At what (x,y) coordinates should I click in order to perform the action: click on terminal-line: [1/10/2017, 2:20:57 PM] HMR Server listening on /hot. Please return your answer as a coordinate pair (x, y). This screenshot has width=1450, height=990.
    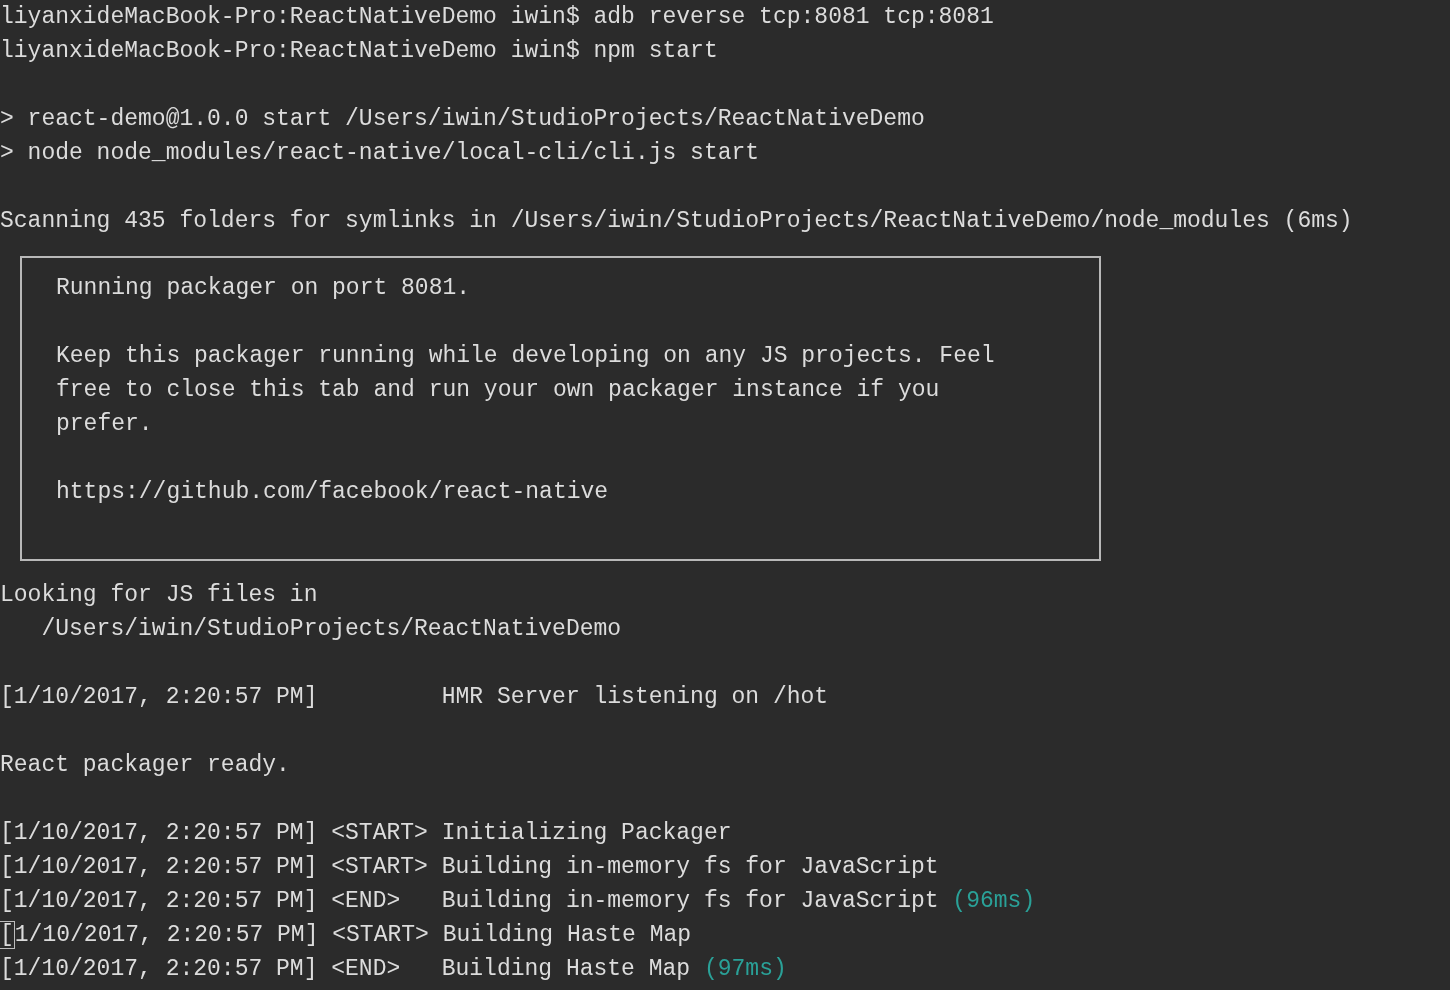
    Looking at the image, I should click on (414, 697).